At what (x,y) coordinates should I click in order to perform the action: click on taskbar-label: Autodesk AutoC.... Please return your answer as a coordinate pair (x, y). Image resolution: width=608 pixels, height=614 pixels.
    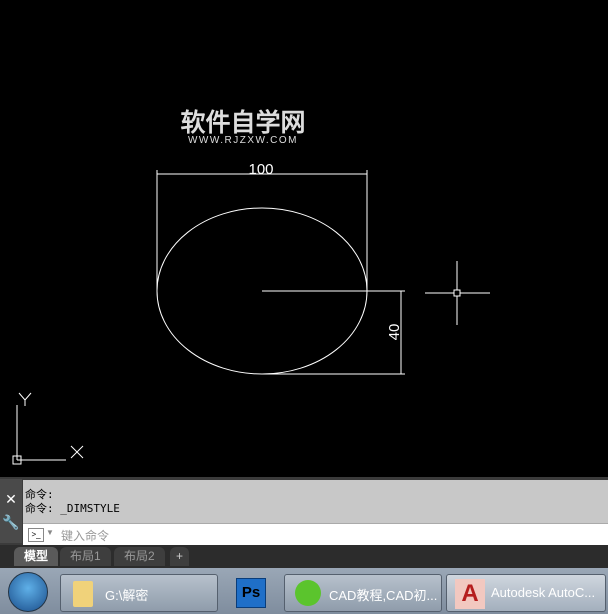
    Looking at the image, I should click on (543, 592).